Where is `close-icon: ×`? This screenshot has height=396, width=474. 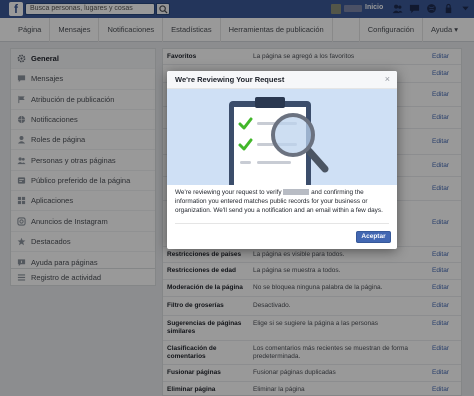
close-icon: × is located at coordinates (387, 79).